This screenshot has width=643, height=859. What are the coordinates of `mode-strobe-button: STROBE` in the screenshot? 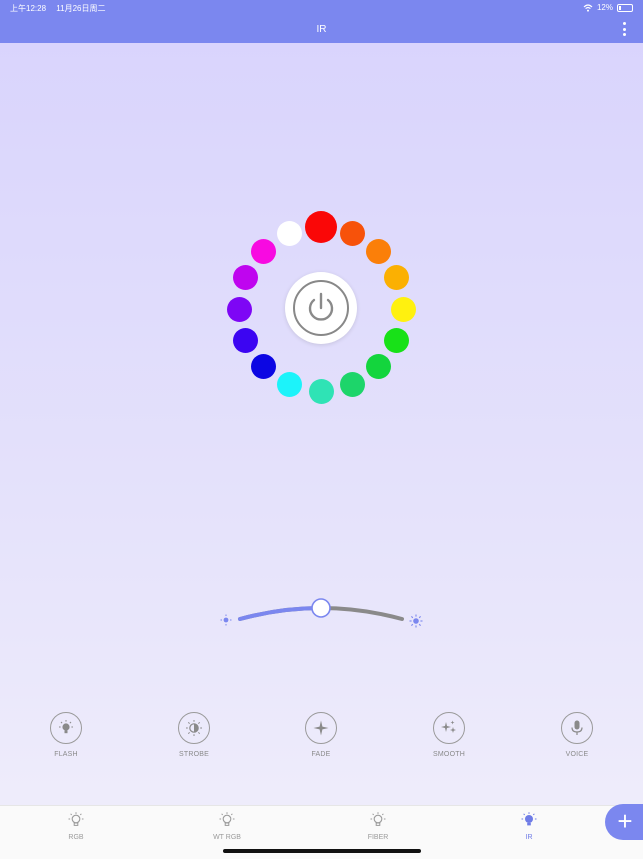 It's located at (194, 735).